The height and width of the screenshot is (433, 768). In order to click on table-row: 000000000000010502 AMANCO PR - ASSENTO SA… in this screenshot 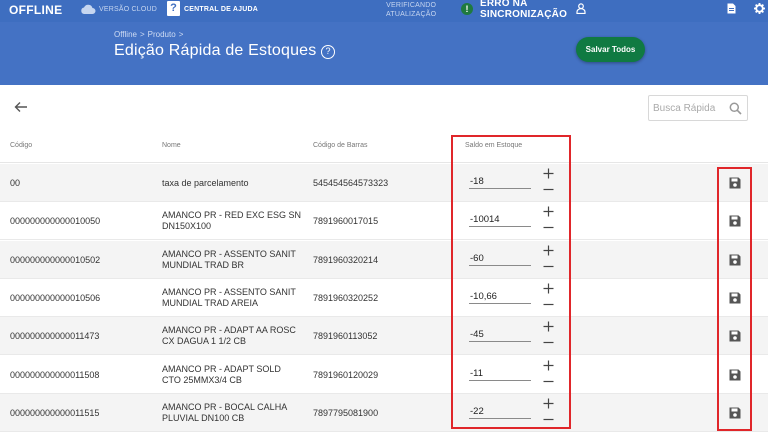, I will do `click(384, 260)`.